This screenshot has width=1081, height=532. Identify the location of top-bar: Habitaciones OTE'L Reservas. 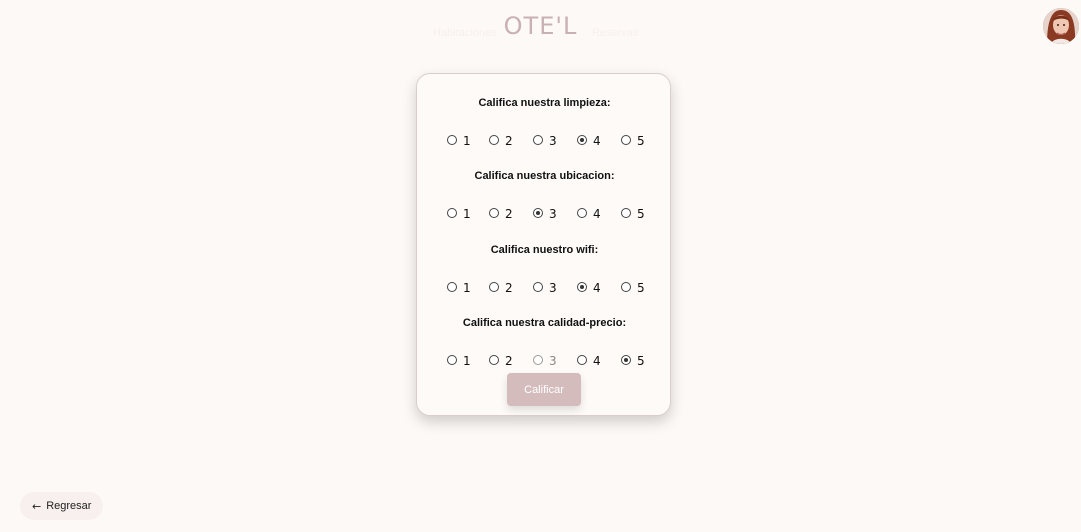
(540, 28).